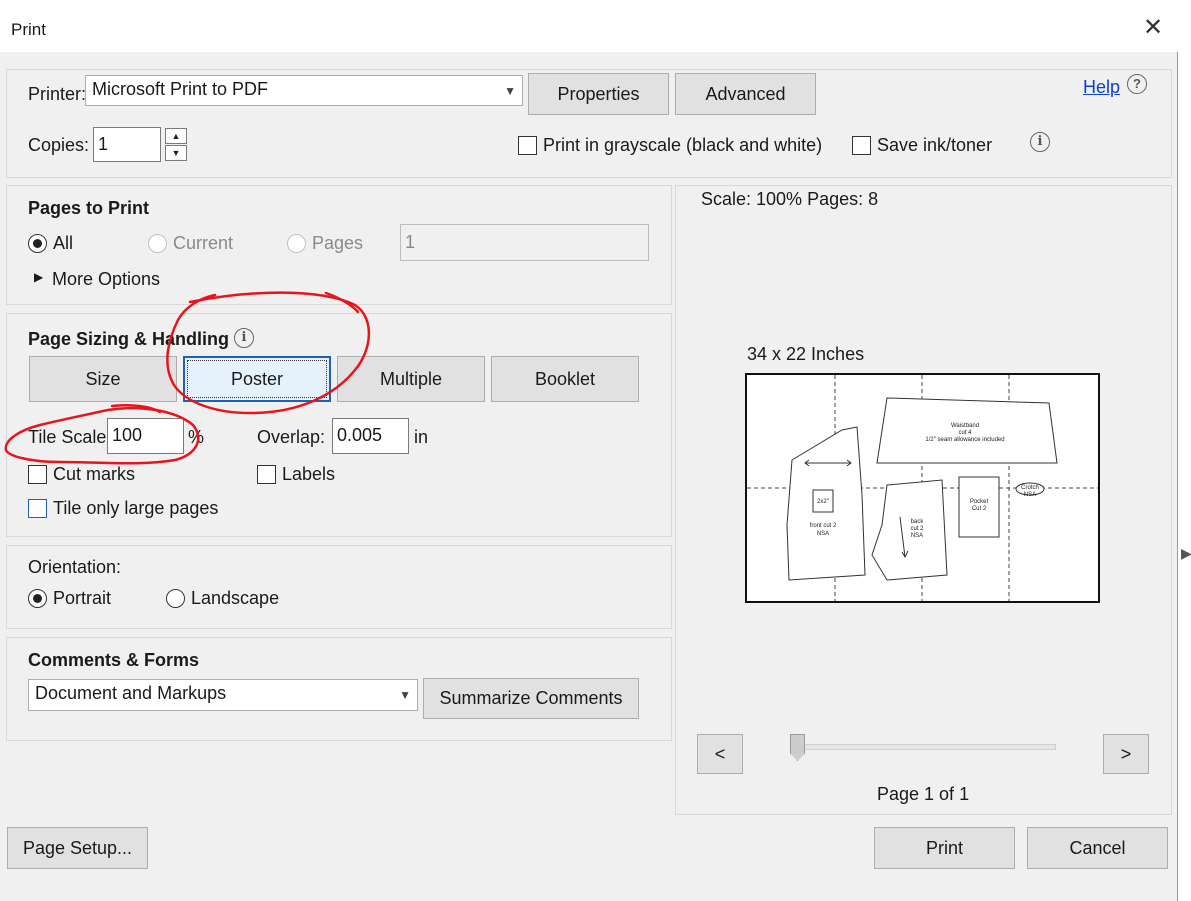  I want to click on poster-annotation-circle, so click(268, 353).